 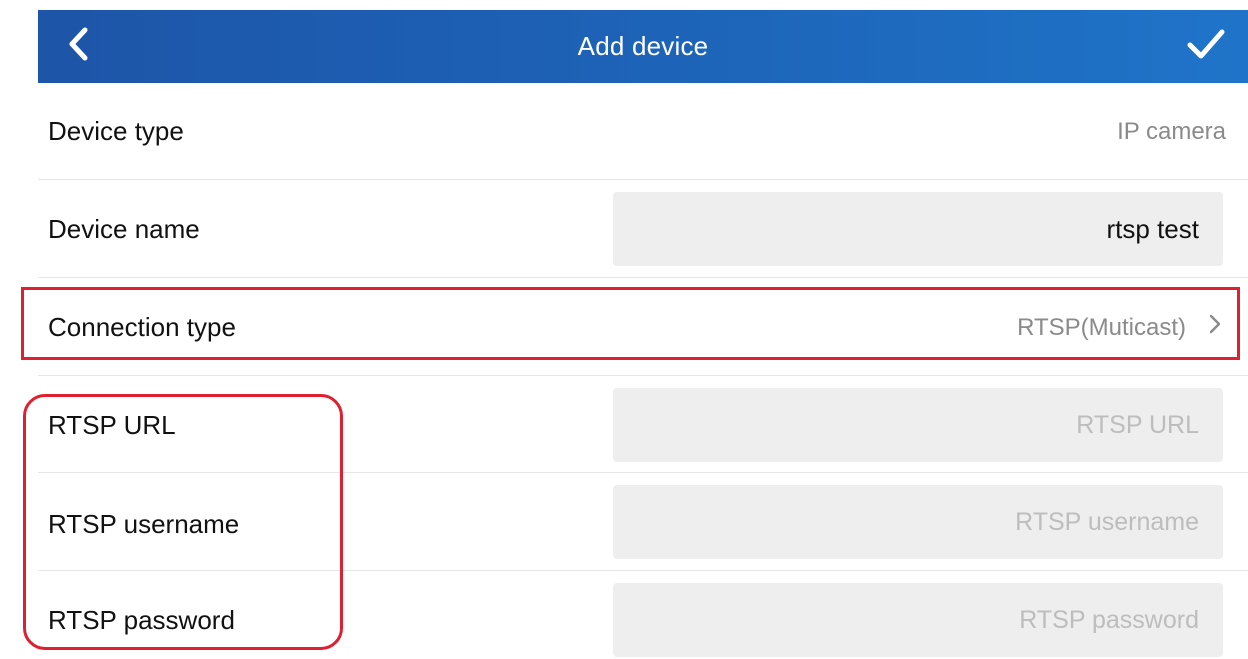 What do you see at coordinates (1215, 327) in the screenshot?
I see `chevron-right-icon` at bounding box center [1215, 327].